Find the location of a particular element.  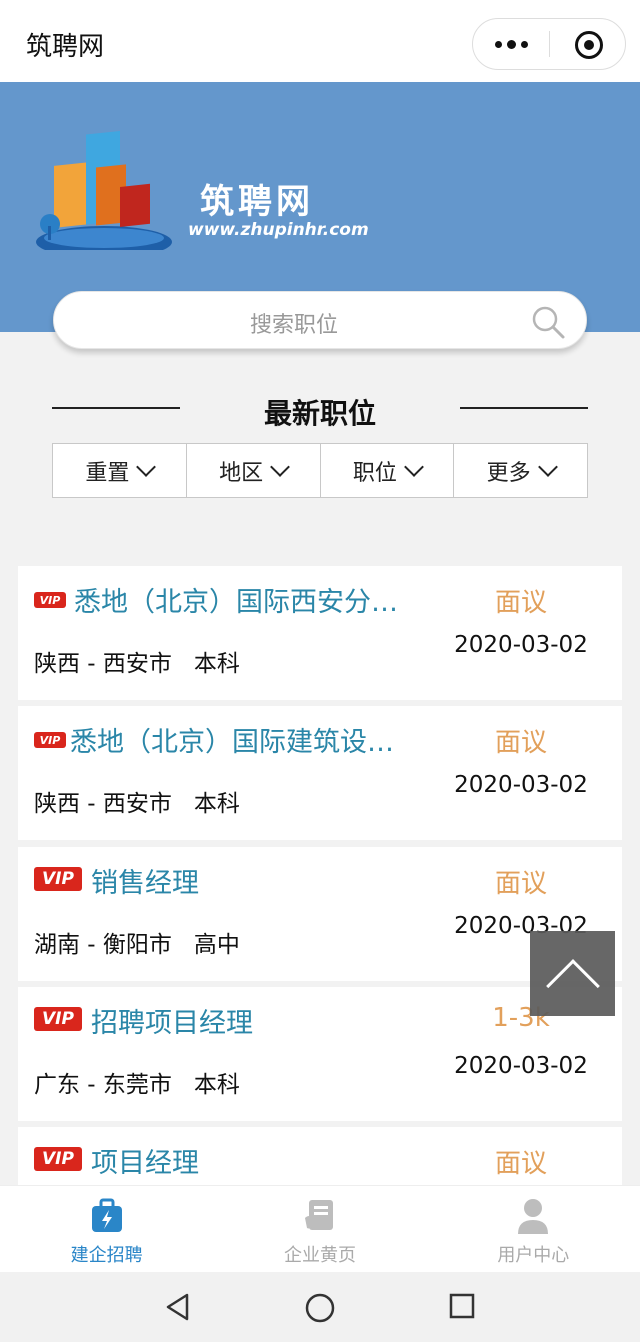

more-dots-icon is located at coordinates (511, 44).